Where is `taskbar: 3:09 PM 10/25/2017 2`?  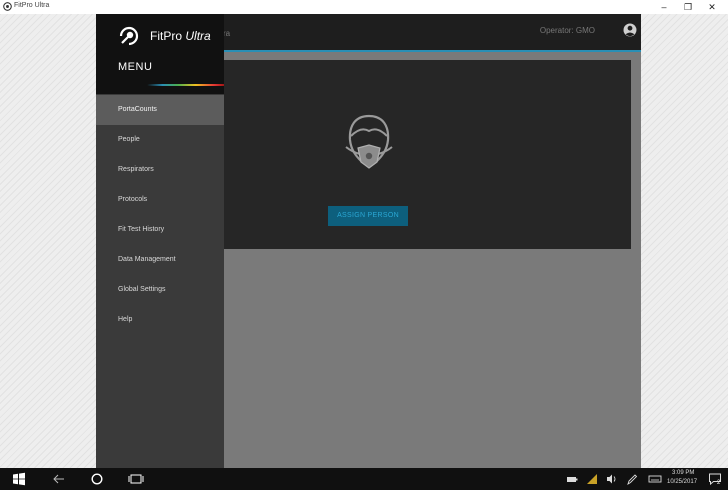 taskbar: 3:09 PM 10/25/2017 2 is located at coordinates (364, 479).